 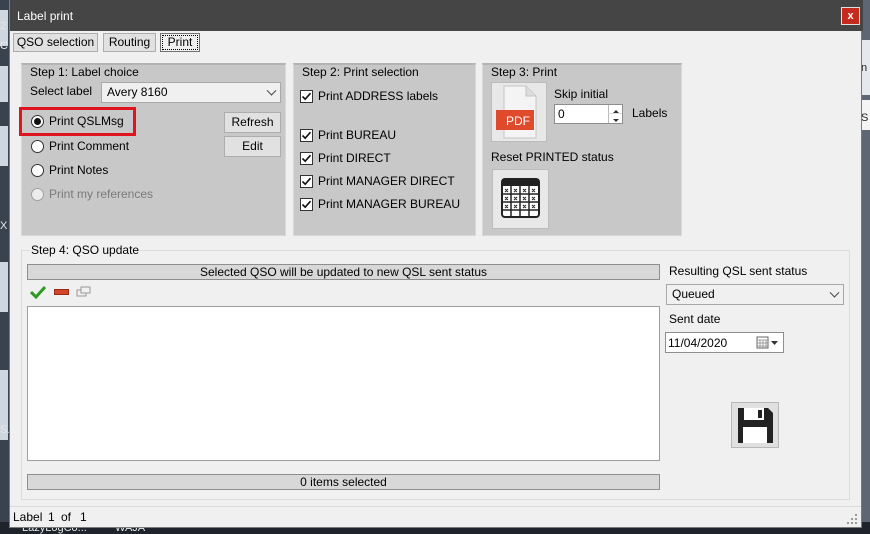 I want to click on checkbox-print-manager-bureau, so click(x=306, y=204).